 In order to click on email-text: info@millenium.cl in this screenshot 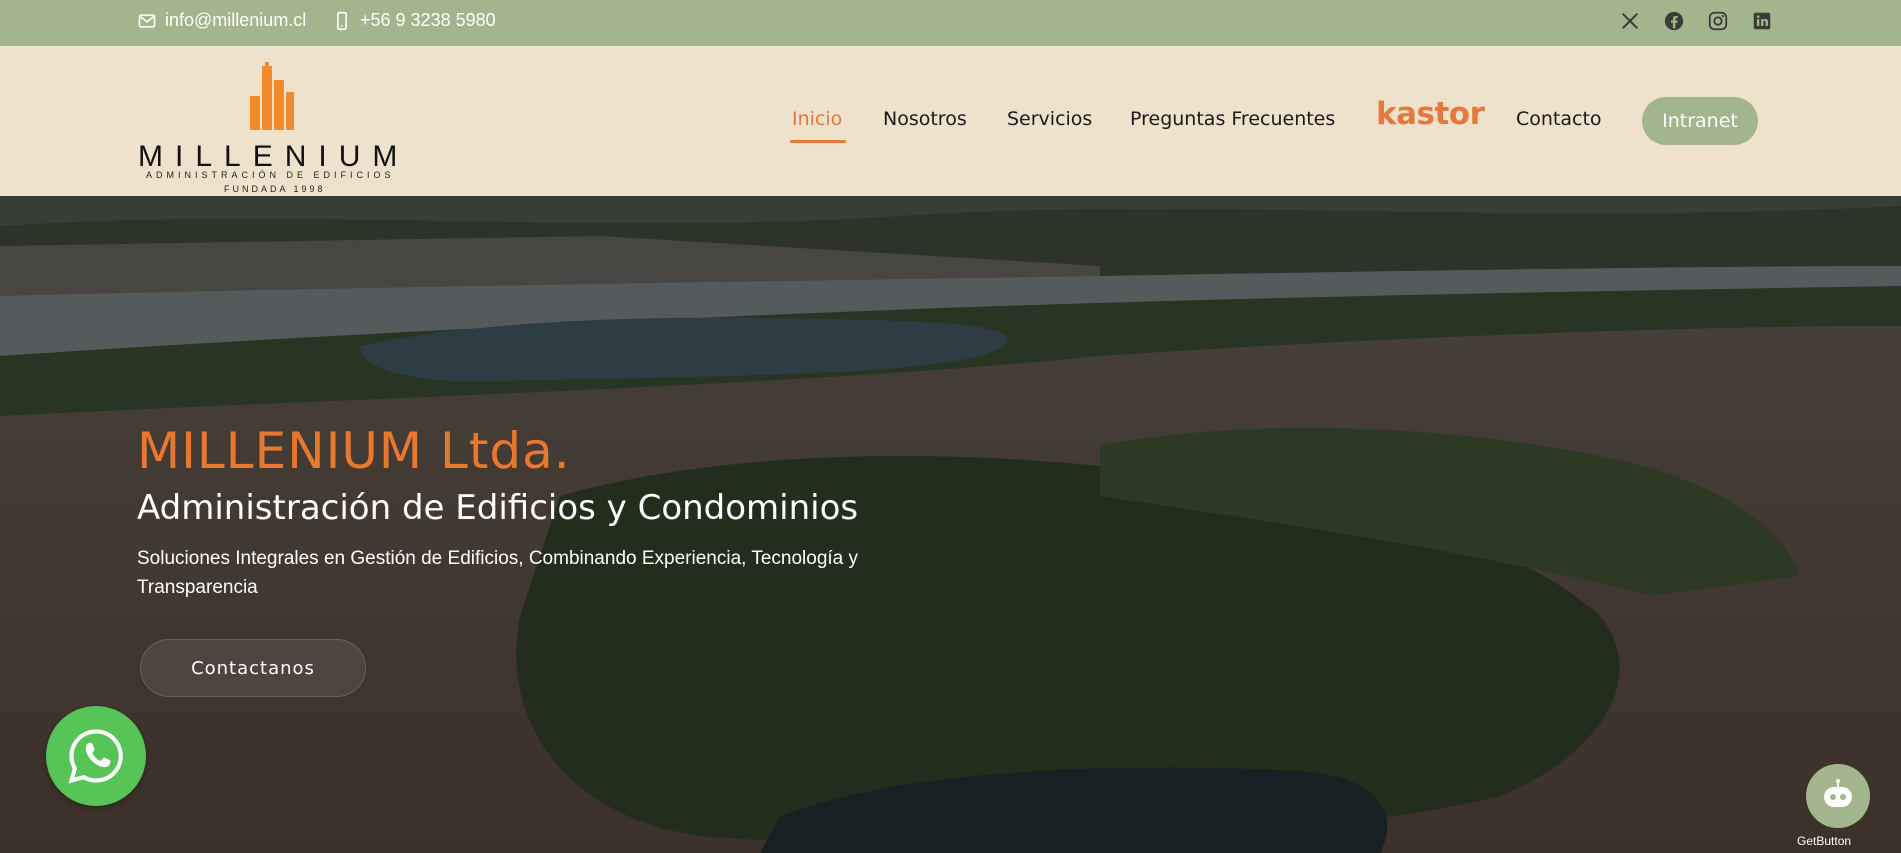, I will do `click(236, 20)`.